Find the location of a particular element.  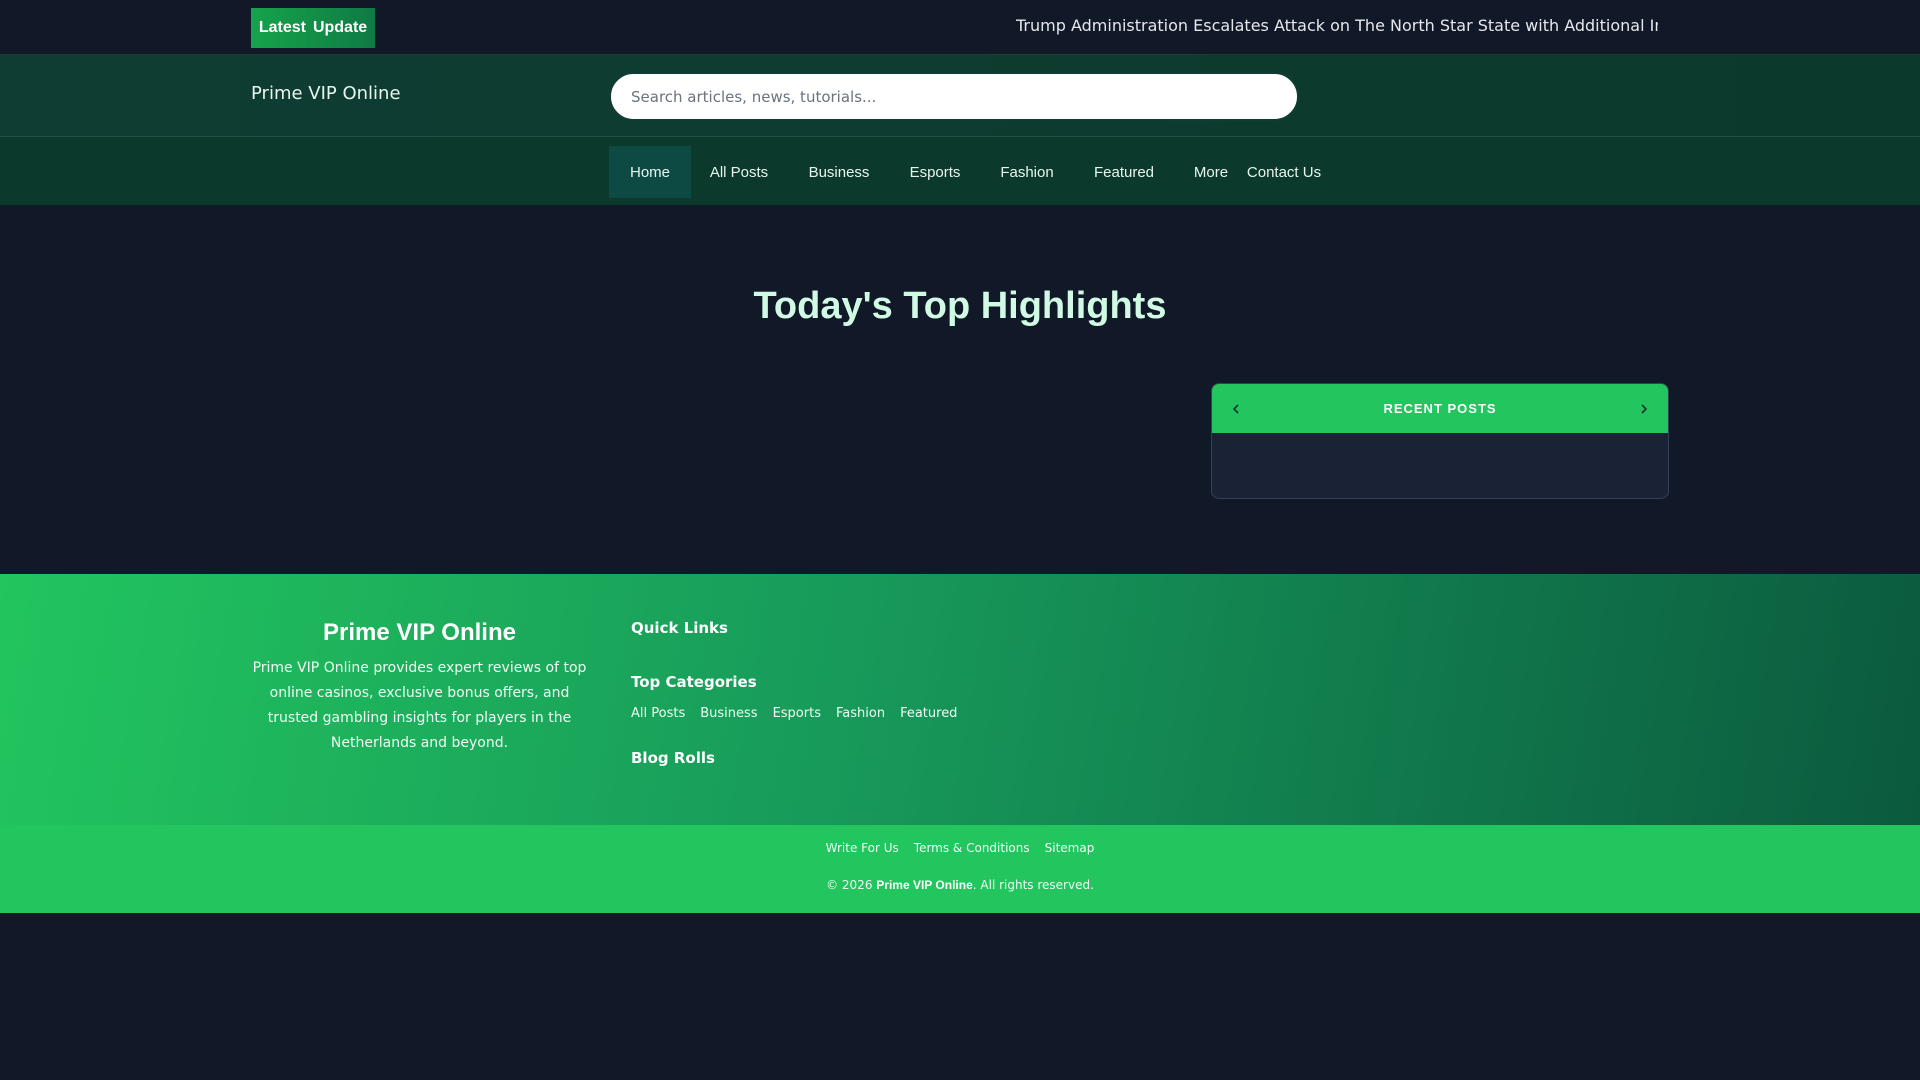

footer-bottom-links: Write For Us Terms & Conditions Sitemap is located at coordinates (960, 848).